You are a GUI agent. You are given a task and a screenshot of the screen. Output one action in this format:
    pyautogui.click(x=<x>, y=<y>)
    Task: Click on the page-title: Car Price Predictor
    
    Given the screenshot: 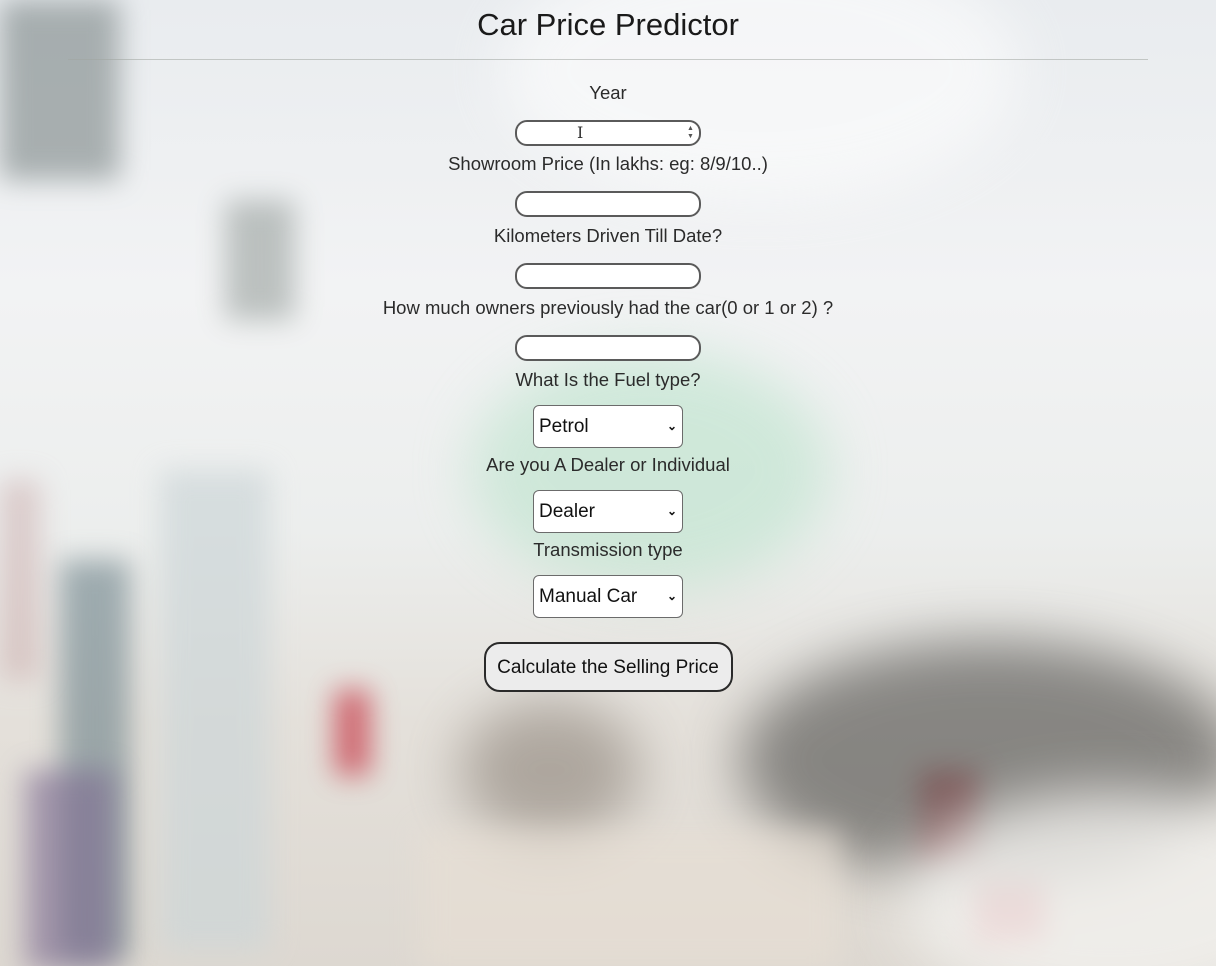 What is the action you would take?
    pyautogui.click(x=608, y=24)
    